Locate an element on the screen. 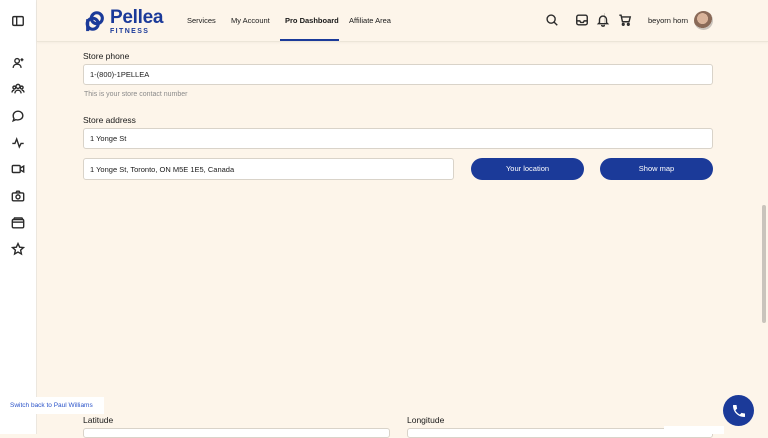 The image size is (768, 438). latitude-label: Latitude is located at coordinates (98, 420).